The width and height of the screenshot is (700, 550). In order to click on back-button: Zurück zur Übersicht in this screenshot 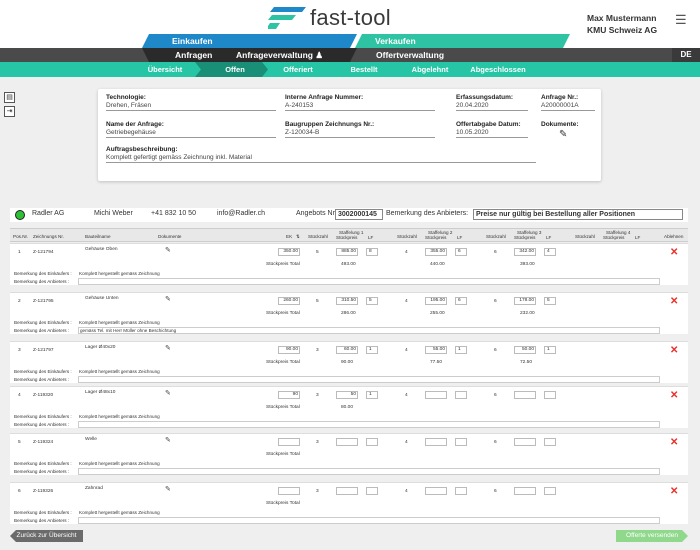, I will do `click(46, 536)`.